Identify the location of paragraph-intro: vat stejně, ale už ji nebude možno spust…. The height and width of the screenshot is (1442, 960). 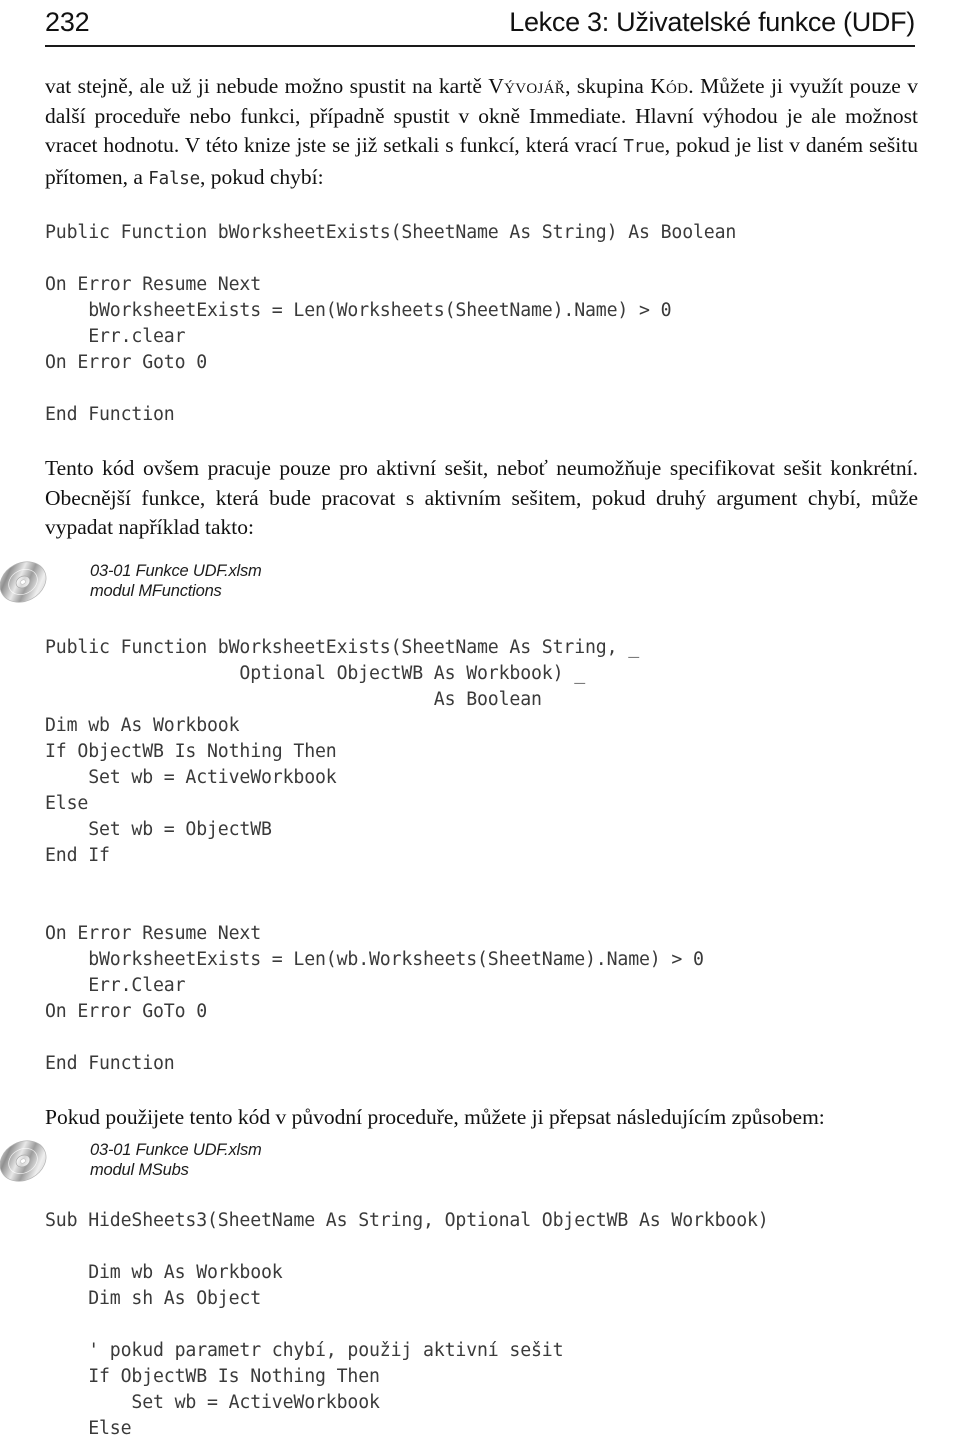
(481, 133).